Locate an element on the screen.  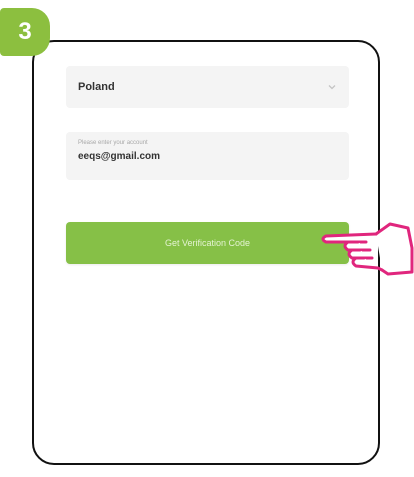
step-number: 3 is located at coordinates (25, 31).